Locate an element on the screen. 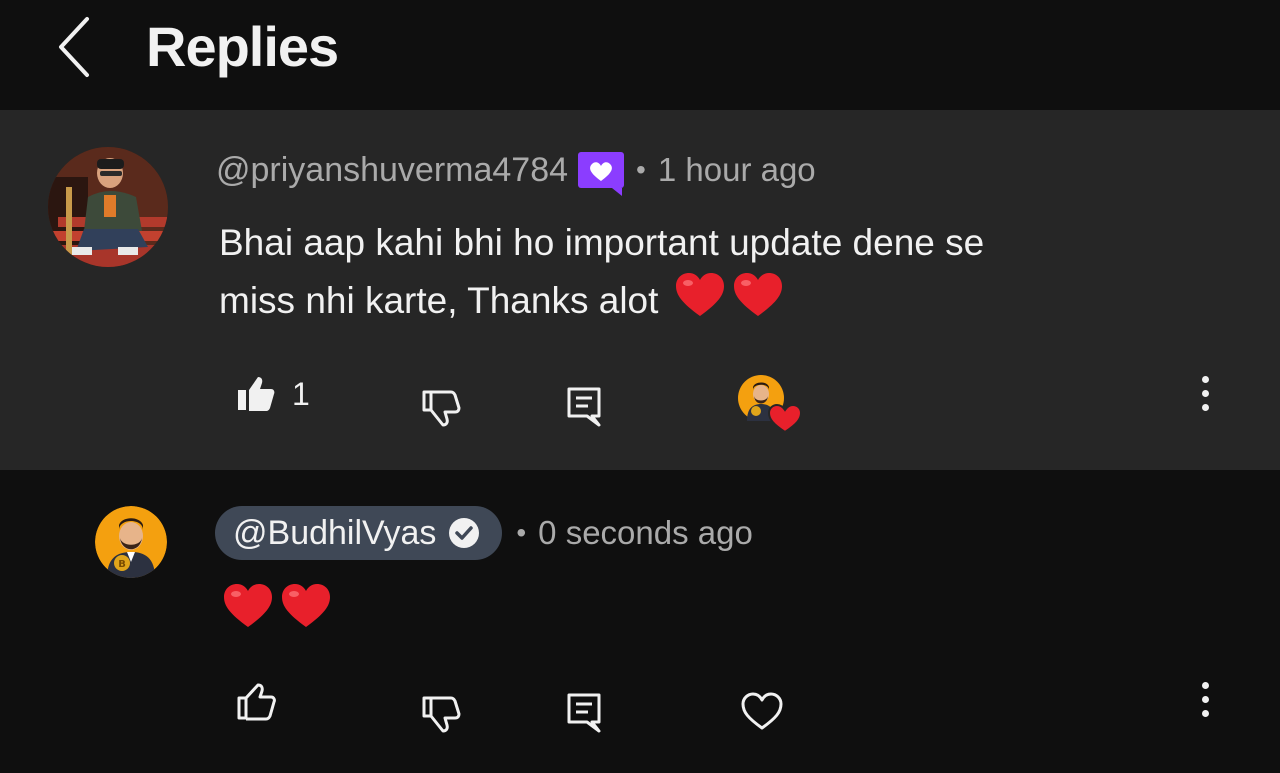 This screenshot has width=1280, height=773. page-title: Replies is located at coordinates (242, 46).